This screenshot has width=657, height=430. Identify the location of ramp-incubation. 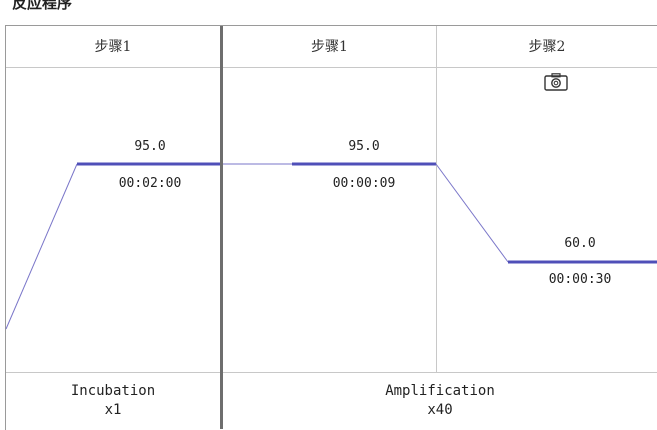
(41, 246).